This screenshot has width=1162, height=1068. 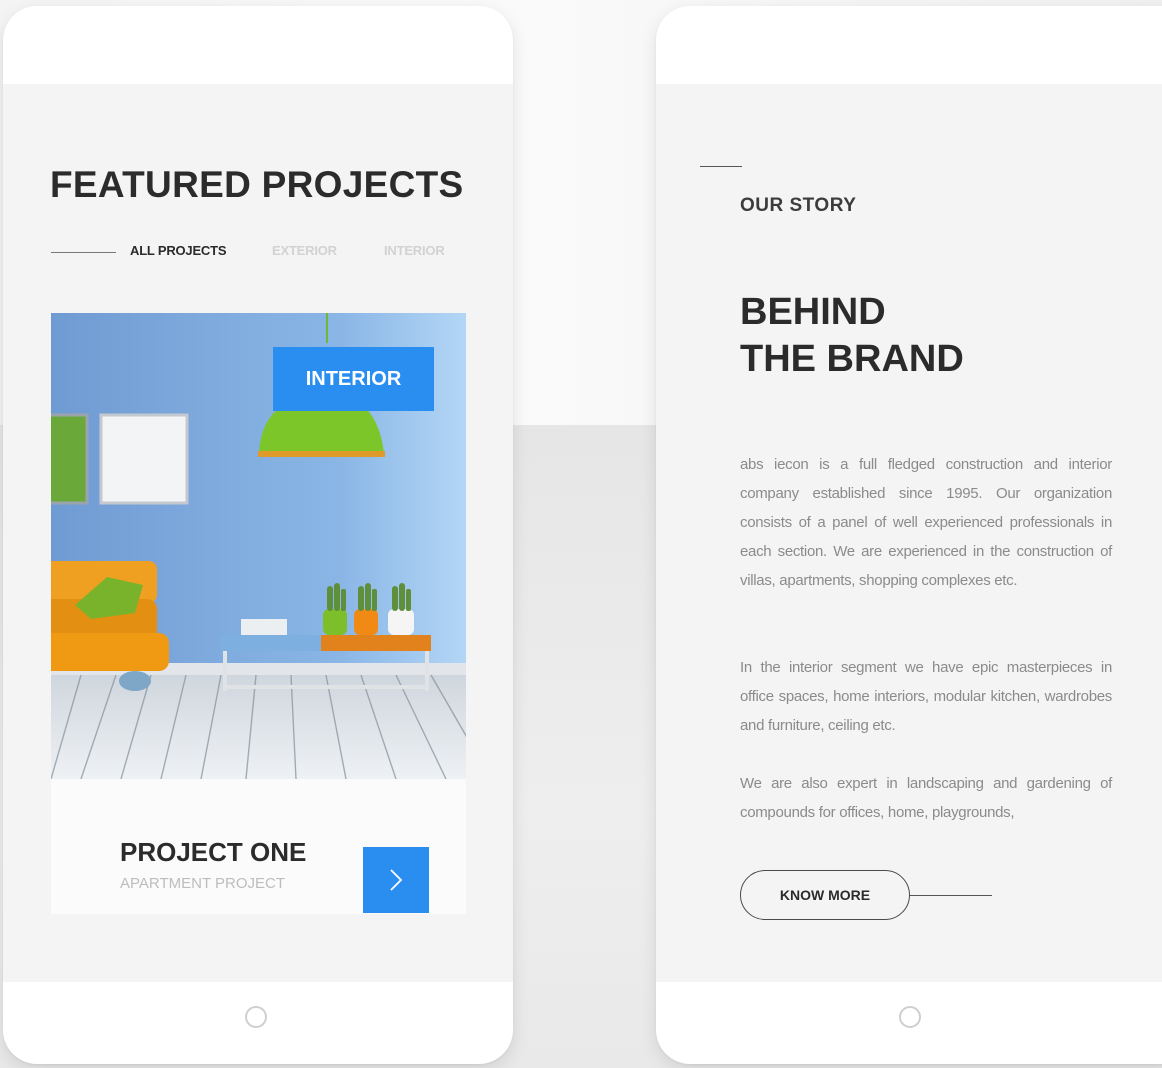 I want to click on home-button-left, so click(x=256, y=1017).